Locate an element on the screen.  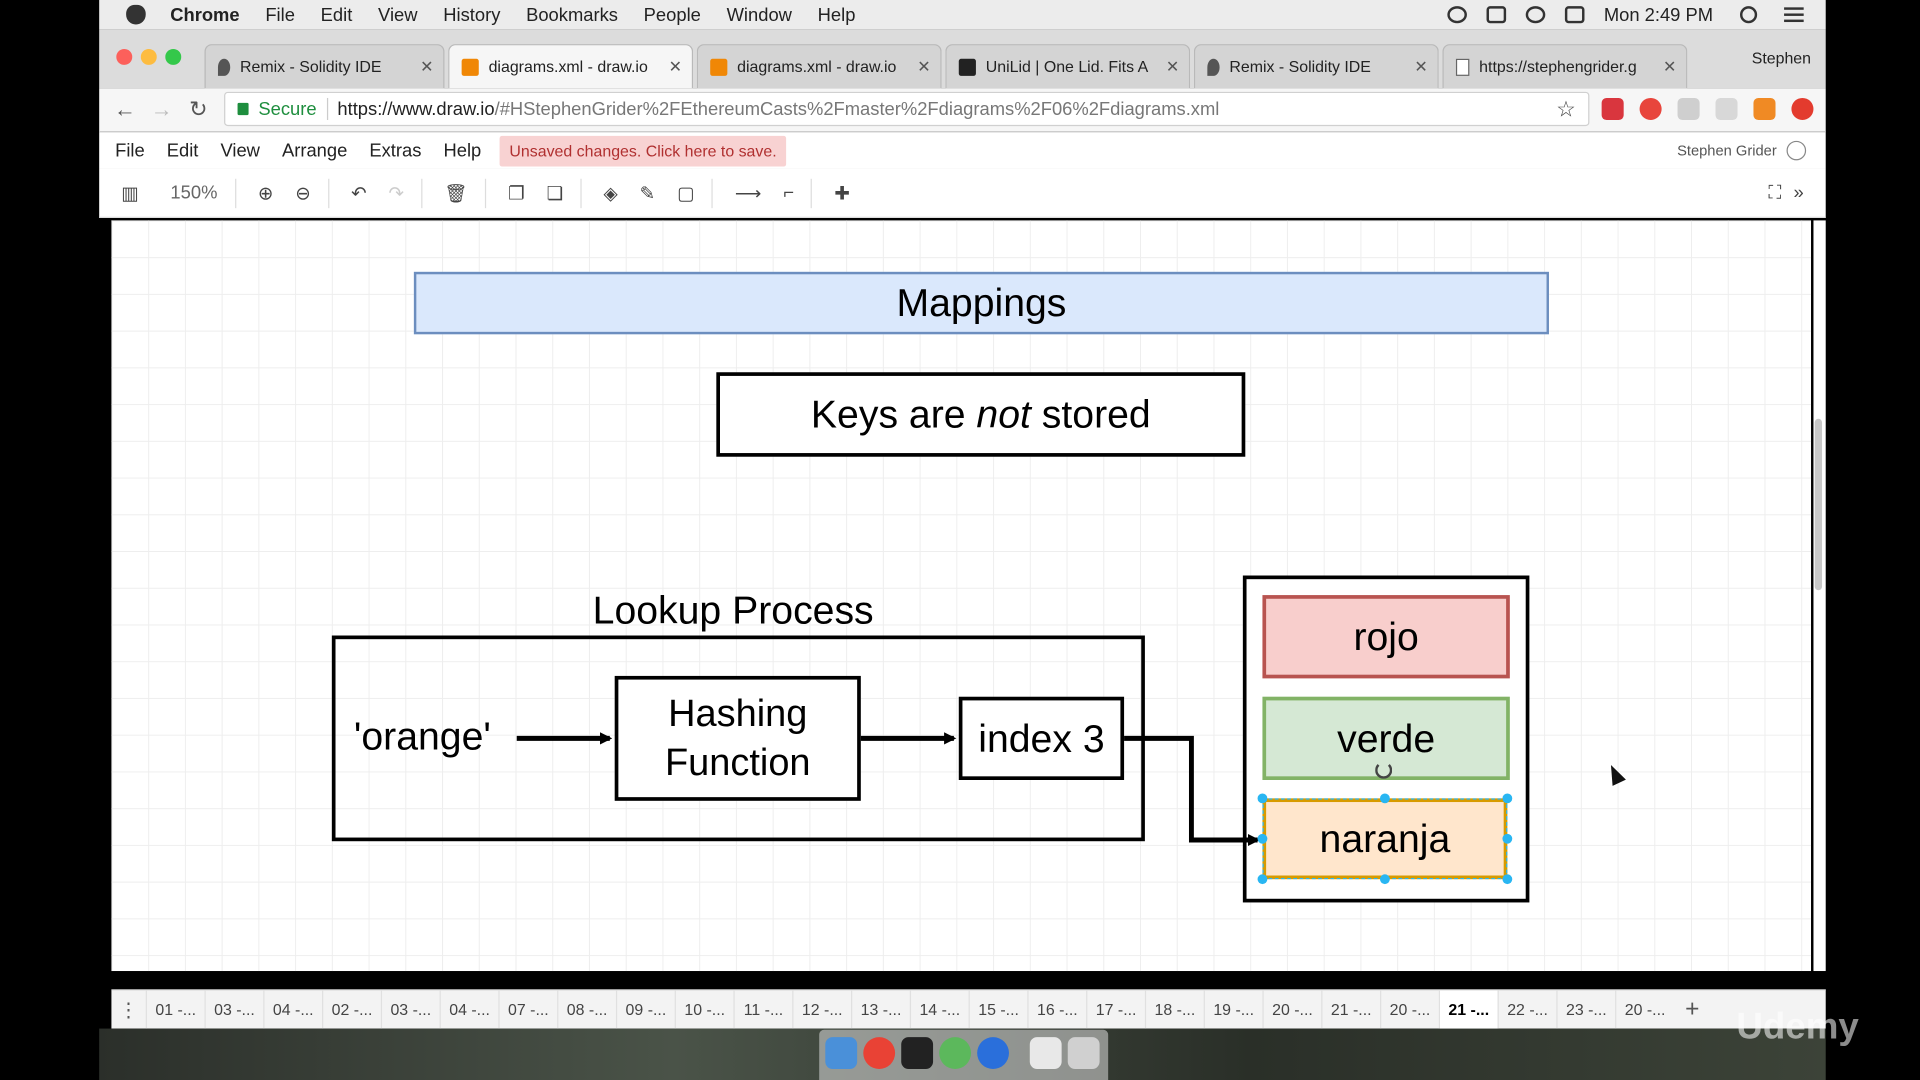
tab-drawio-active: diagrams.xml - draw.io ✕ is located at coordinates (571, 66).